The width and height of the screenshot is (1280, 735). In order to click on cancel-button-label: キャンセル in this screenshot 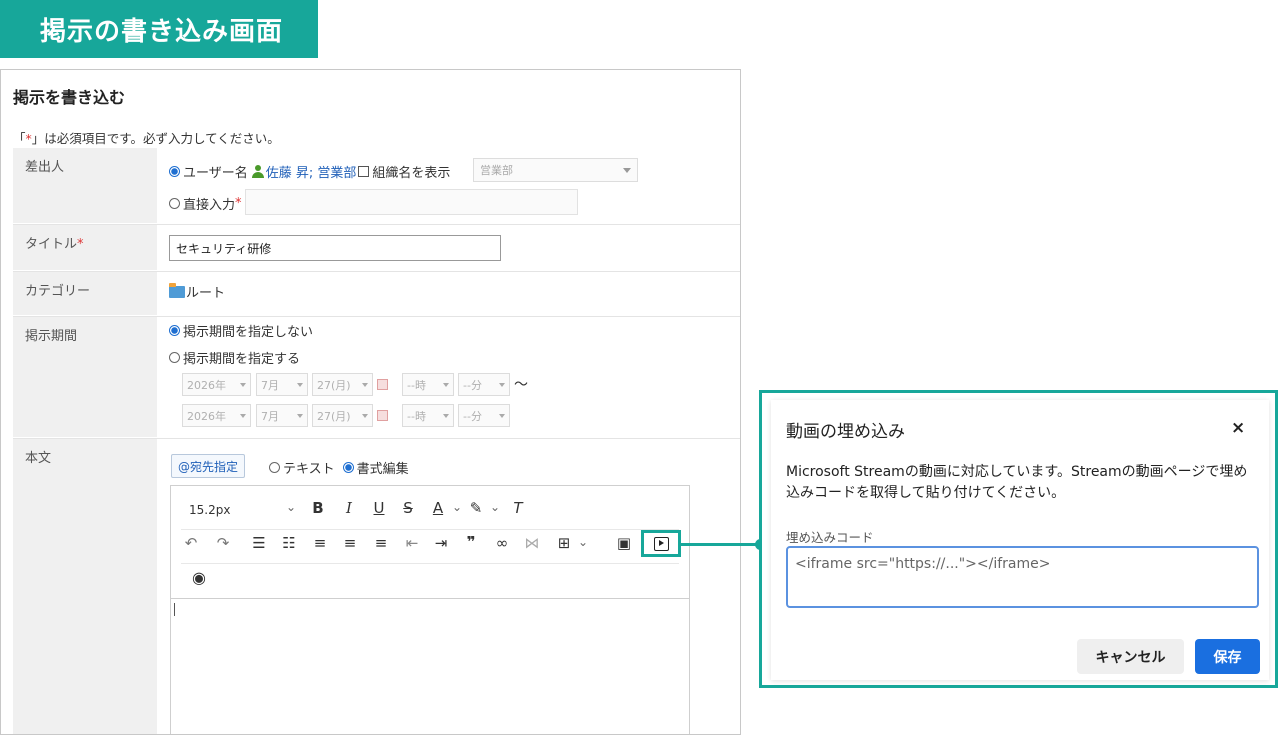, I will do `click(1130, 657)`.